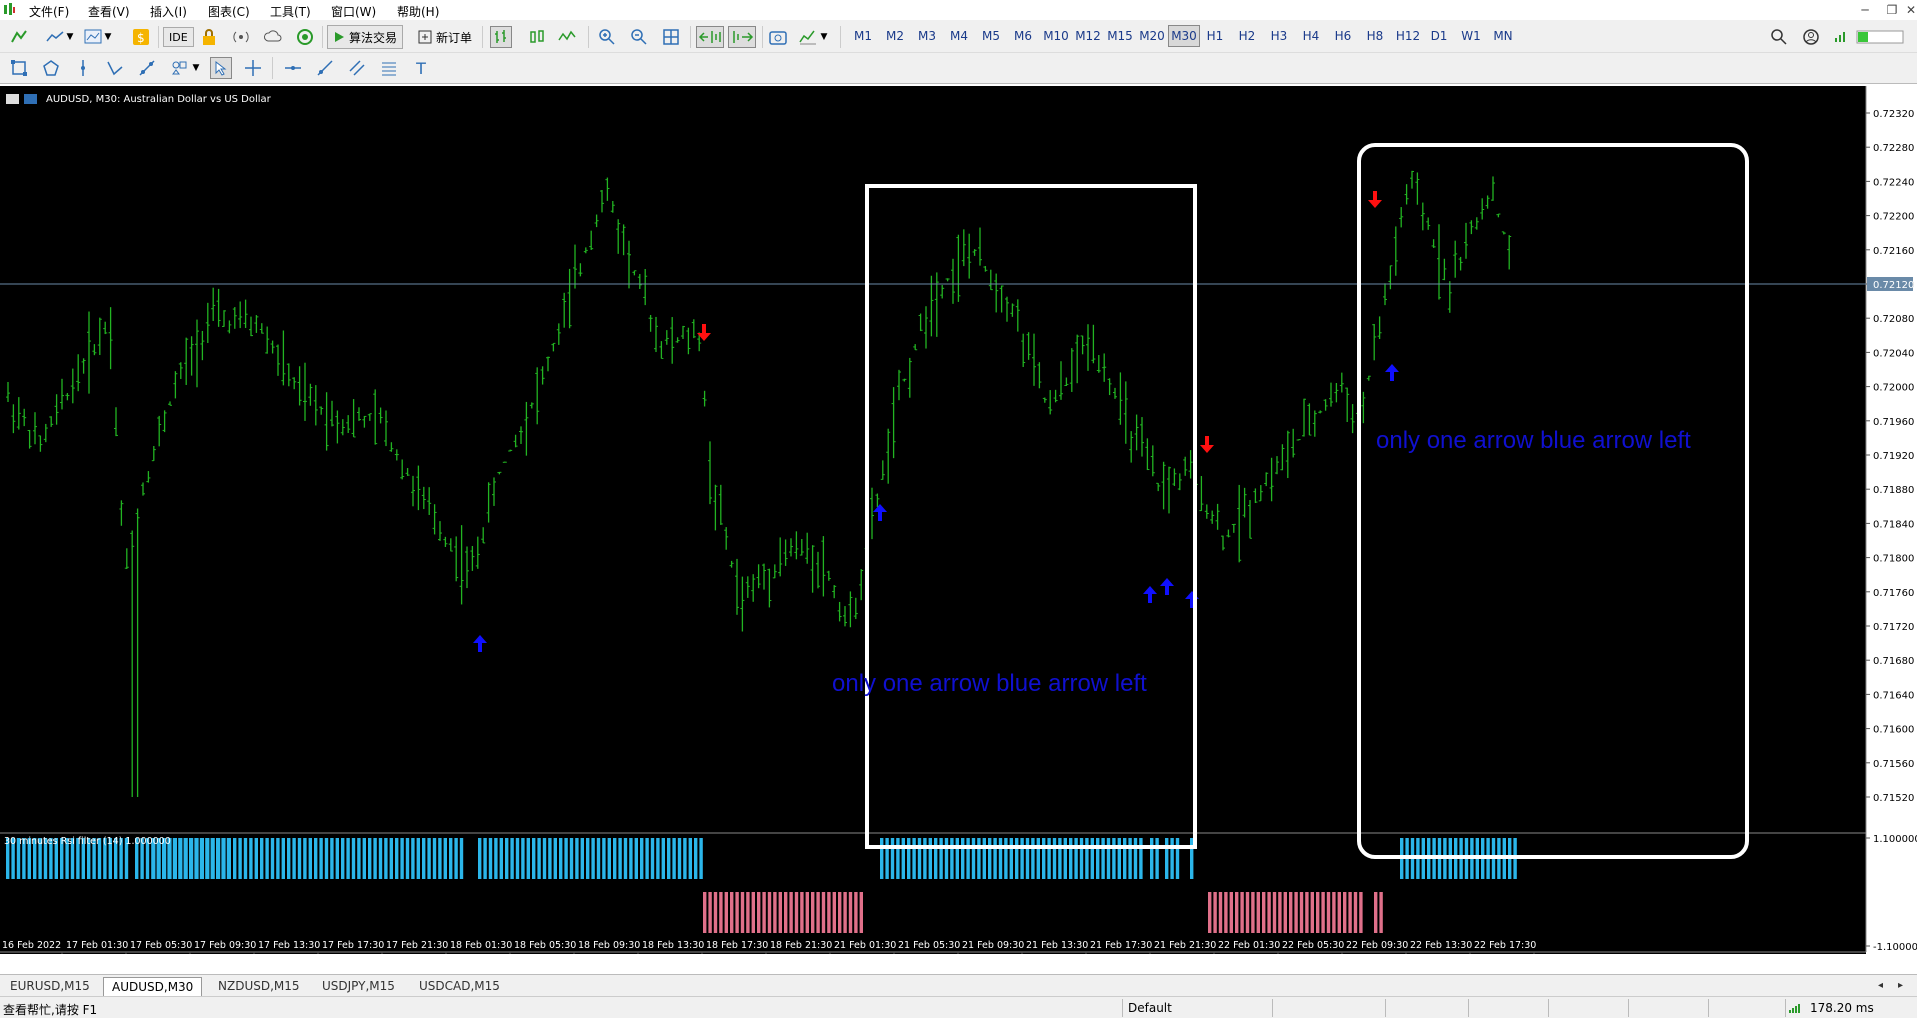 This screenshot has width=1917, height=1018. Describe the element at coordinates (1120, 36) in the screenshot. I see `timeframe-m15: M15` at that location.